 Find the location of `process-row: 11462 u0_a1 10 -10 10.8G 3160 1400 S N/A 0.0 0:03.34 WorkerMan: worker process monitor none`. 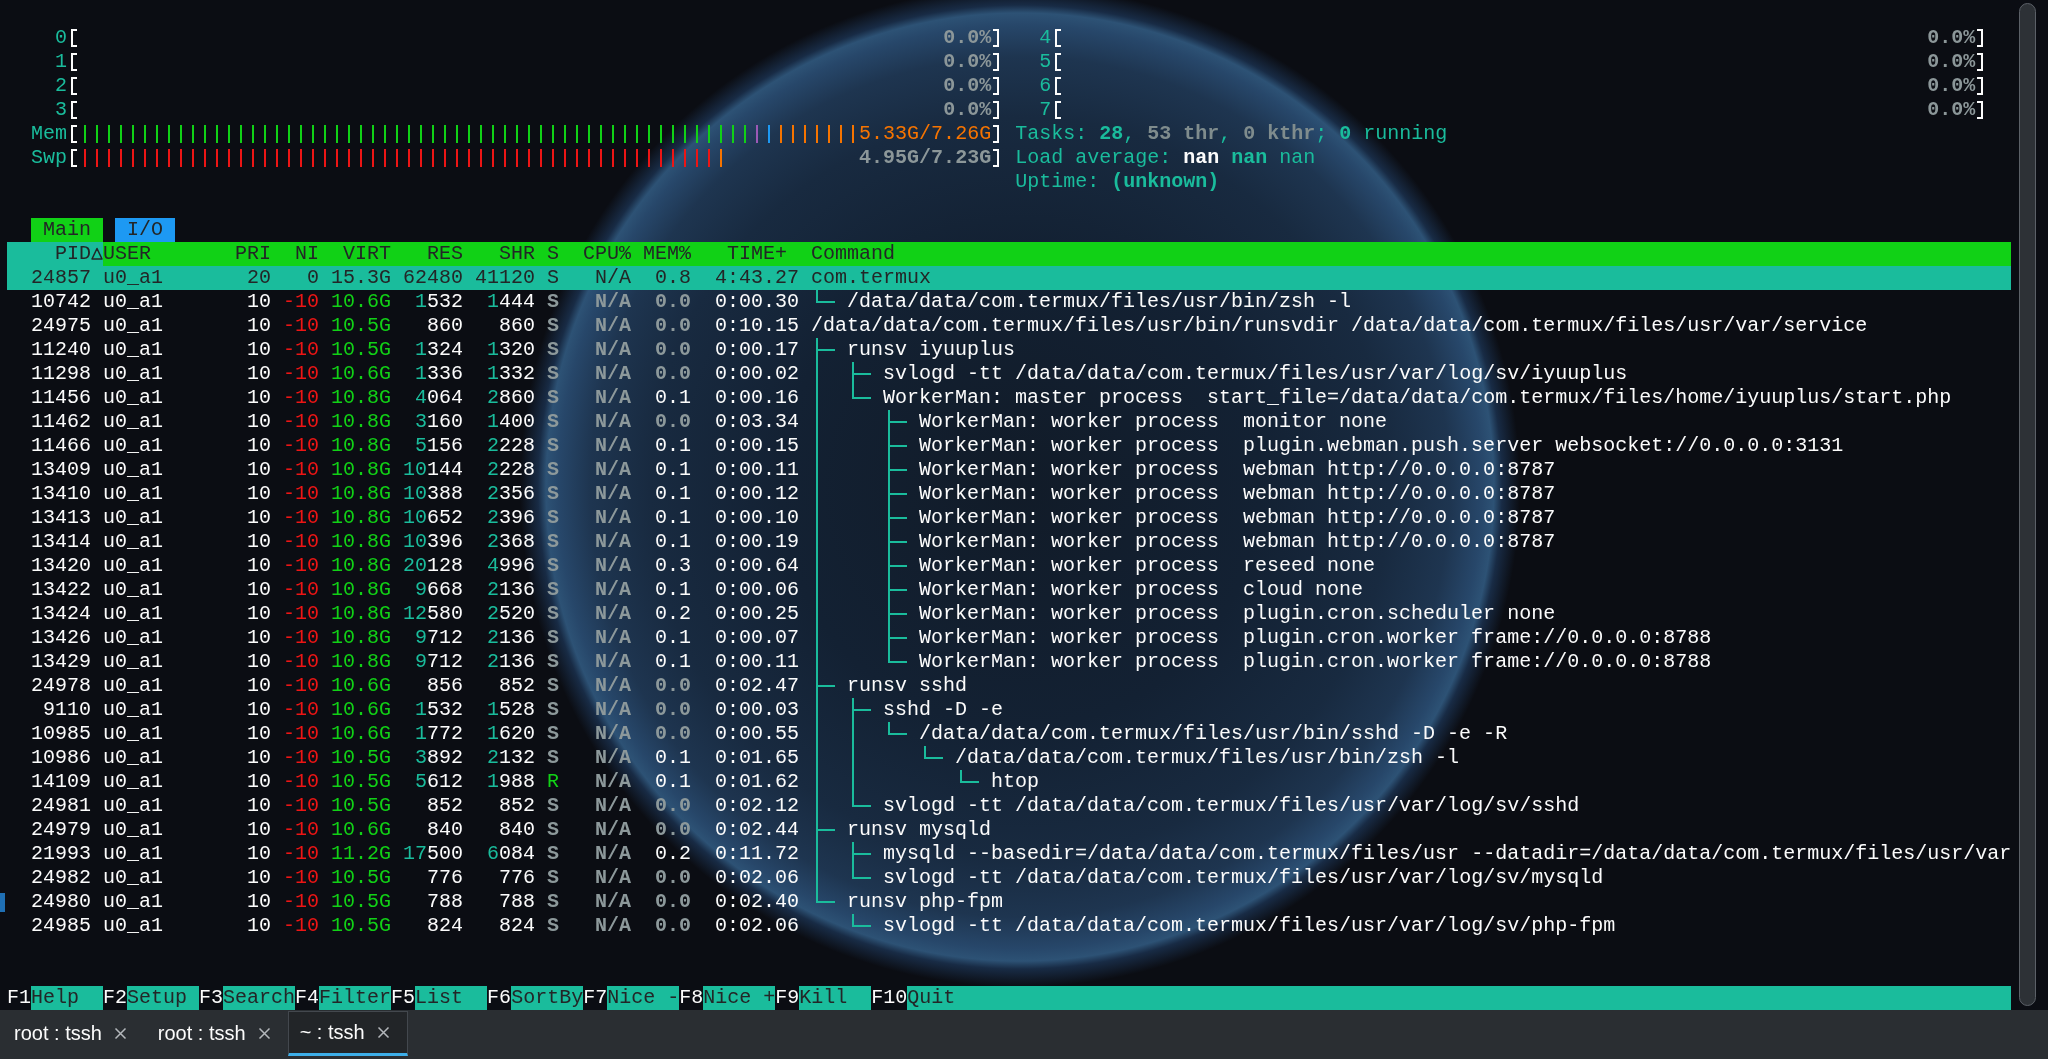

process-row: 11462 u0_a1 10 -10 10.8G 3160 1400 S N/A 0.0 0:03.34 WorkerMan: worker process monitor none is located at coordinates (1009, 422).